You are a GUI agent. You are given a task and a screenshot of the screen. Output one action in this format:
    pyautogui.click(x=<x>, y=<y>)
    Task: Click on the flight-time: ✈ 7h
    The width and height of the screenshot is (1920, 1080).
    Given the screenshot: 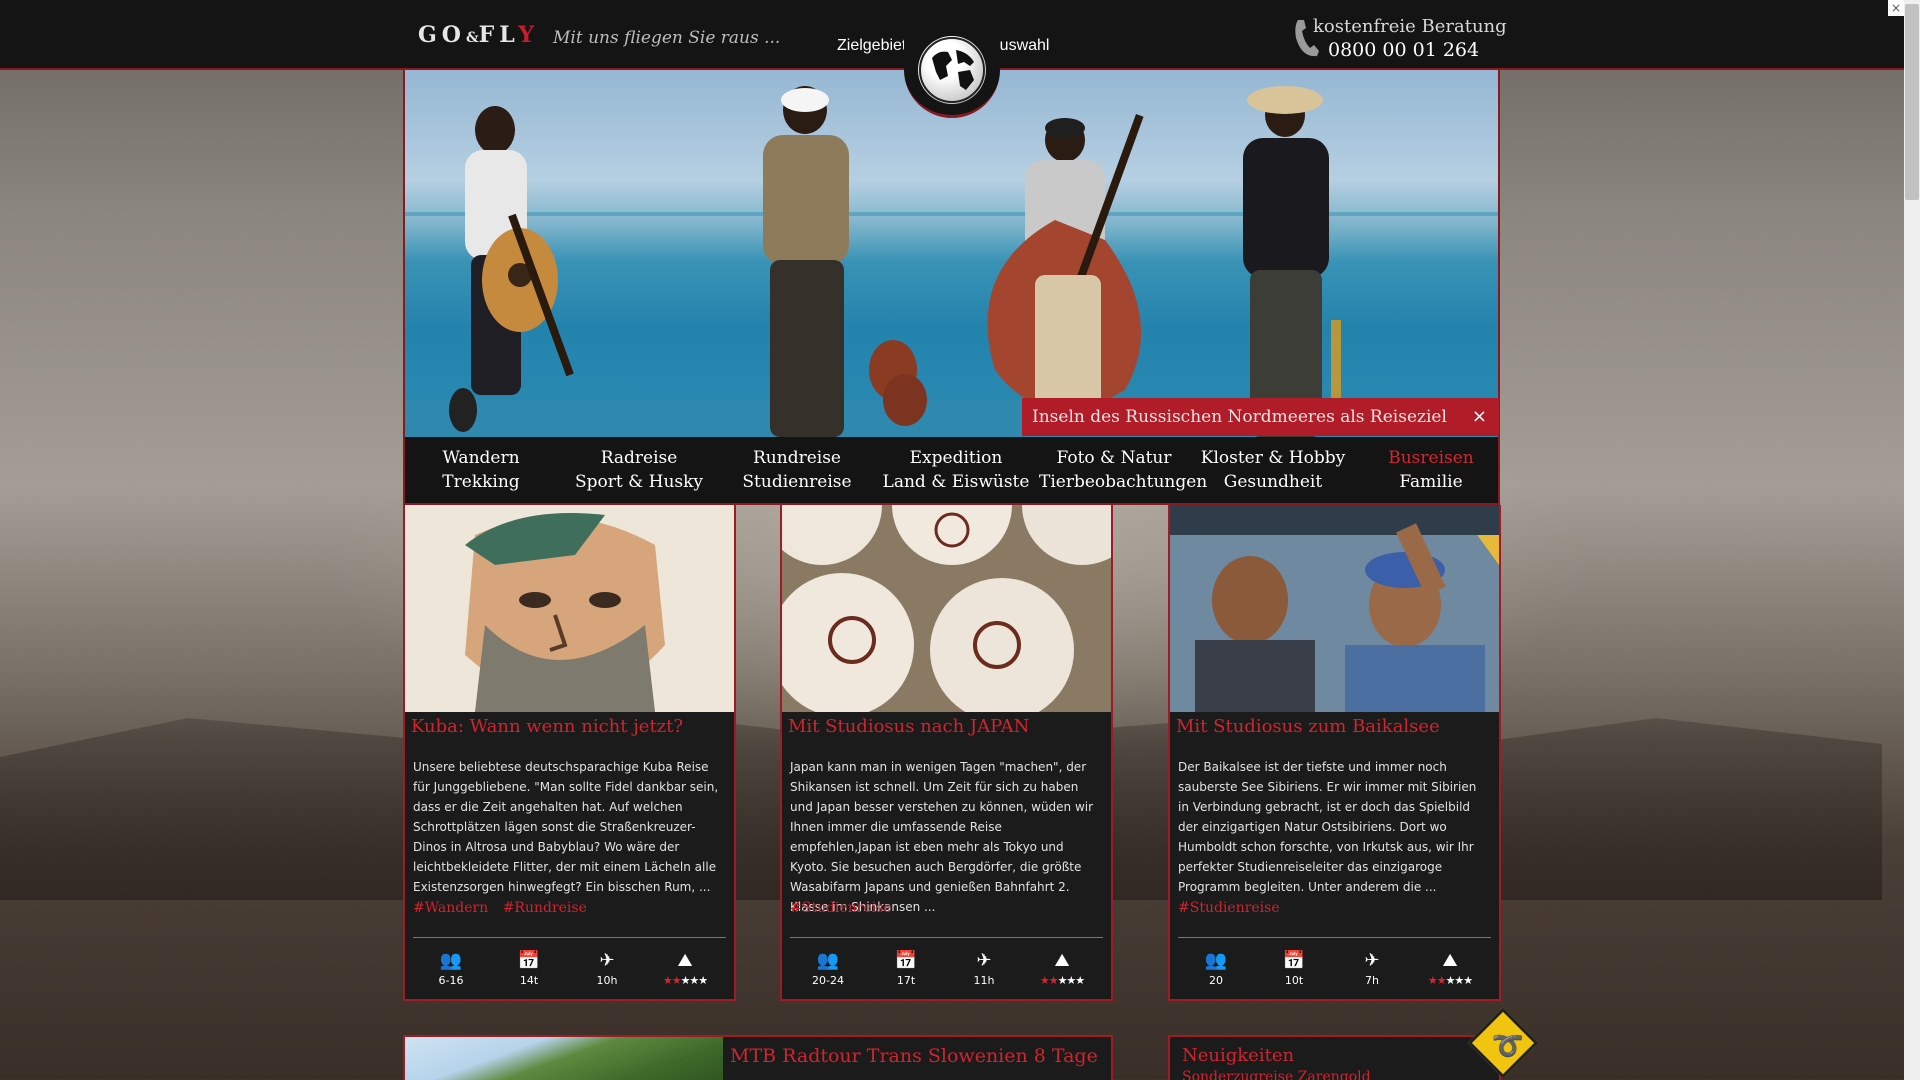 What is the action you would take?
    pyautogui.click(x=1372, y=967)
    